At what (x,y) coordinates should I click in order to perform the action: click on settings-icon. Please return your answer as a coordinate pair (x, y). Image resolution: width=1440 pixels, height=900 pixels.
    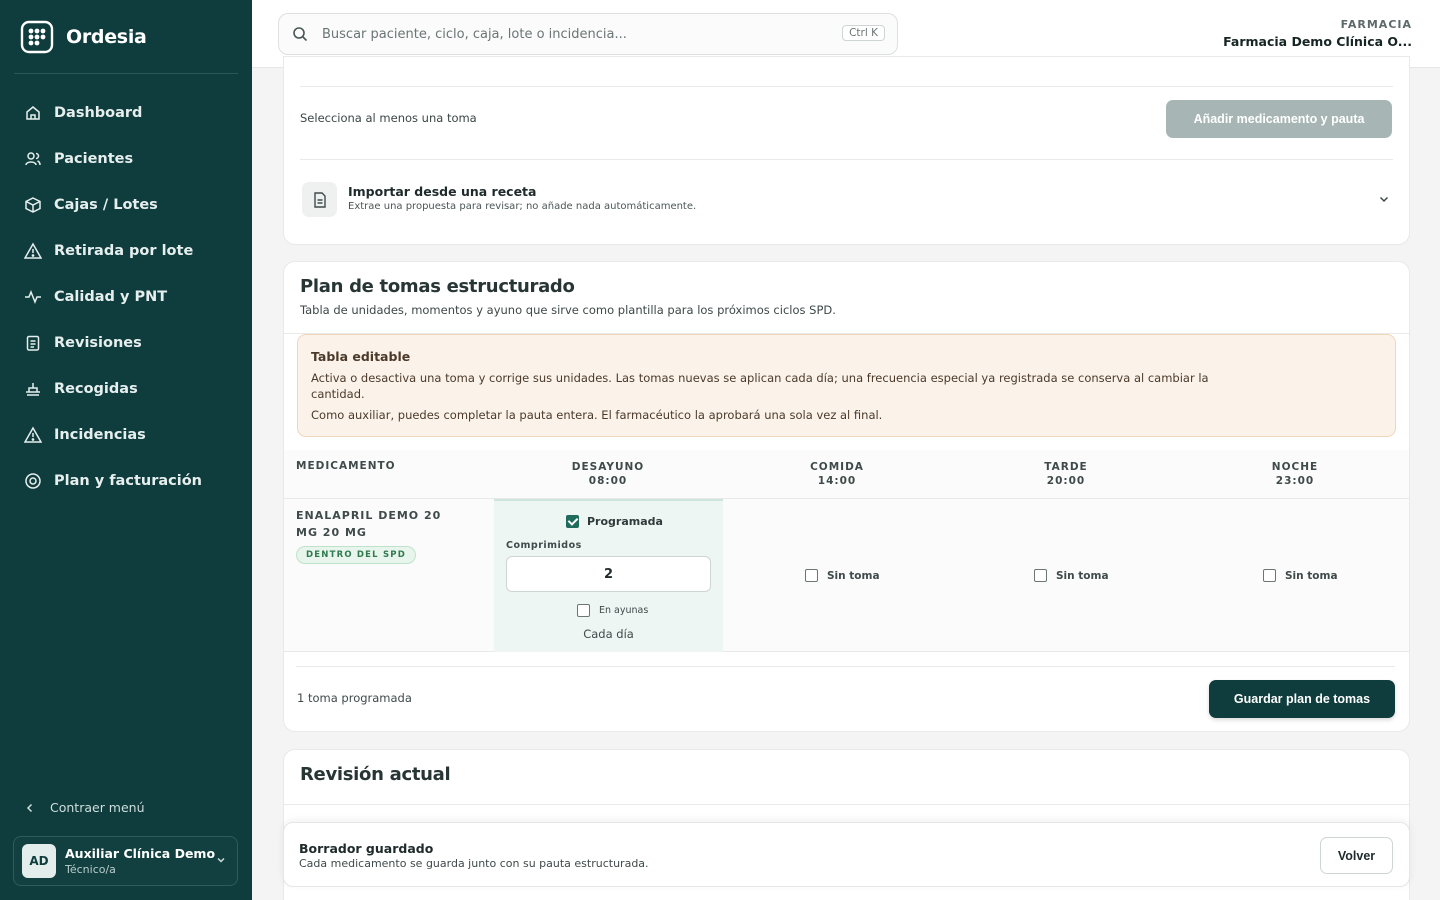
    Looking at the image, I should click on (33, 481).